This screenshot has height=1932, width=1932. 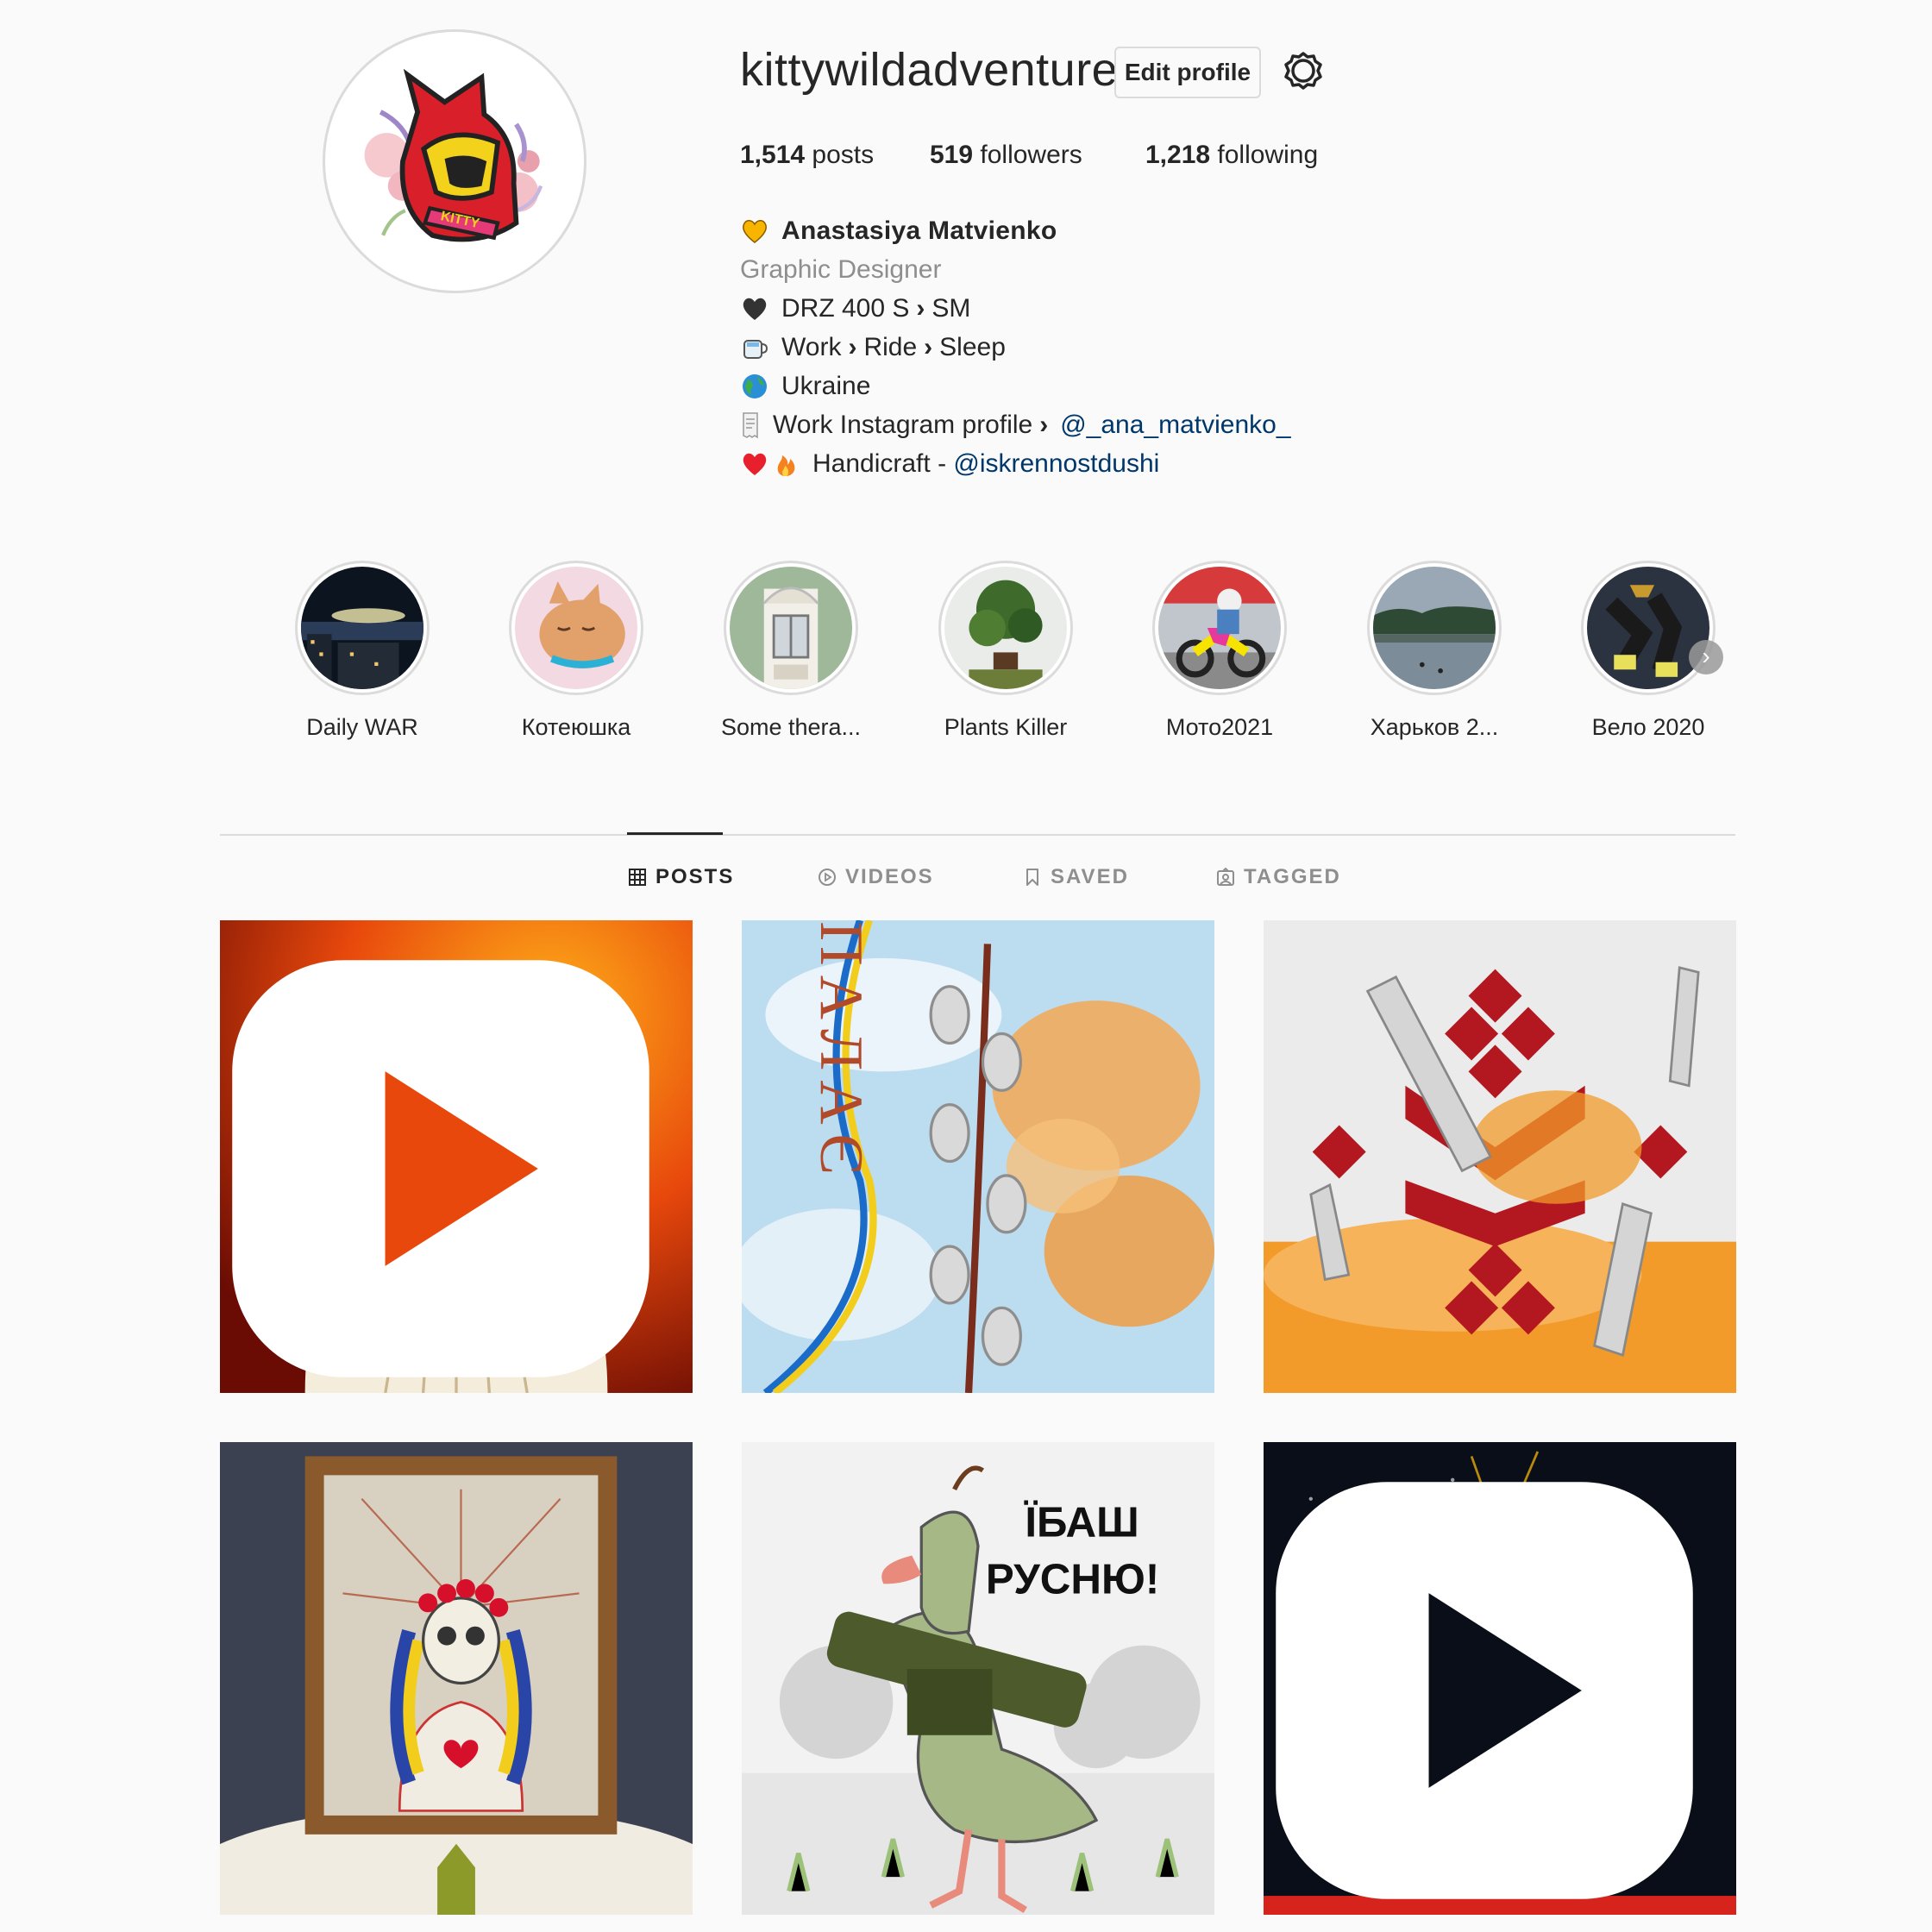 What do you see at coordinates (1648, 727) in the screenshot?
I see `highlight-label: Вело 2020` at bounding box center [1648, 727].